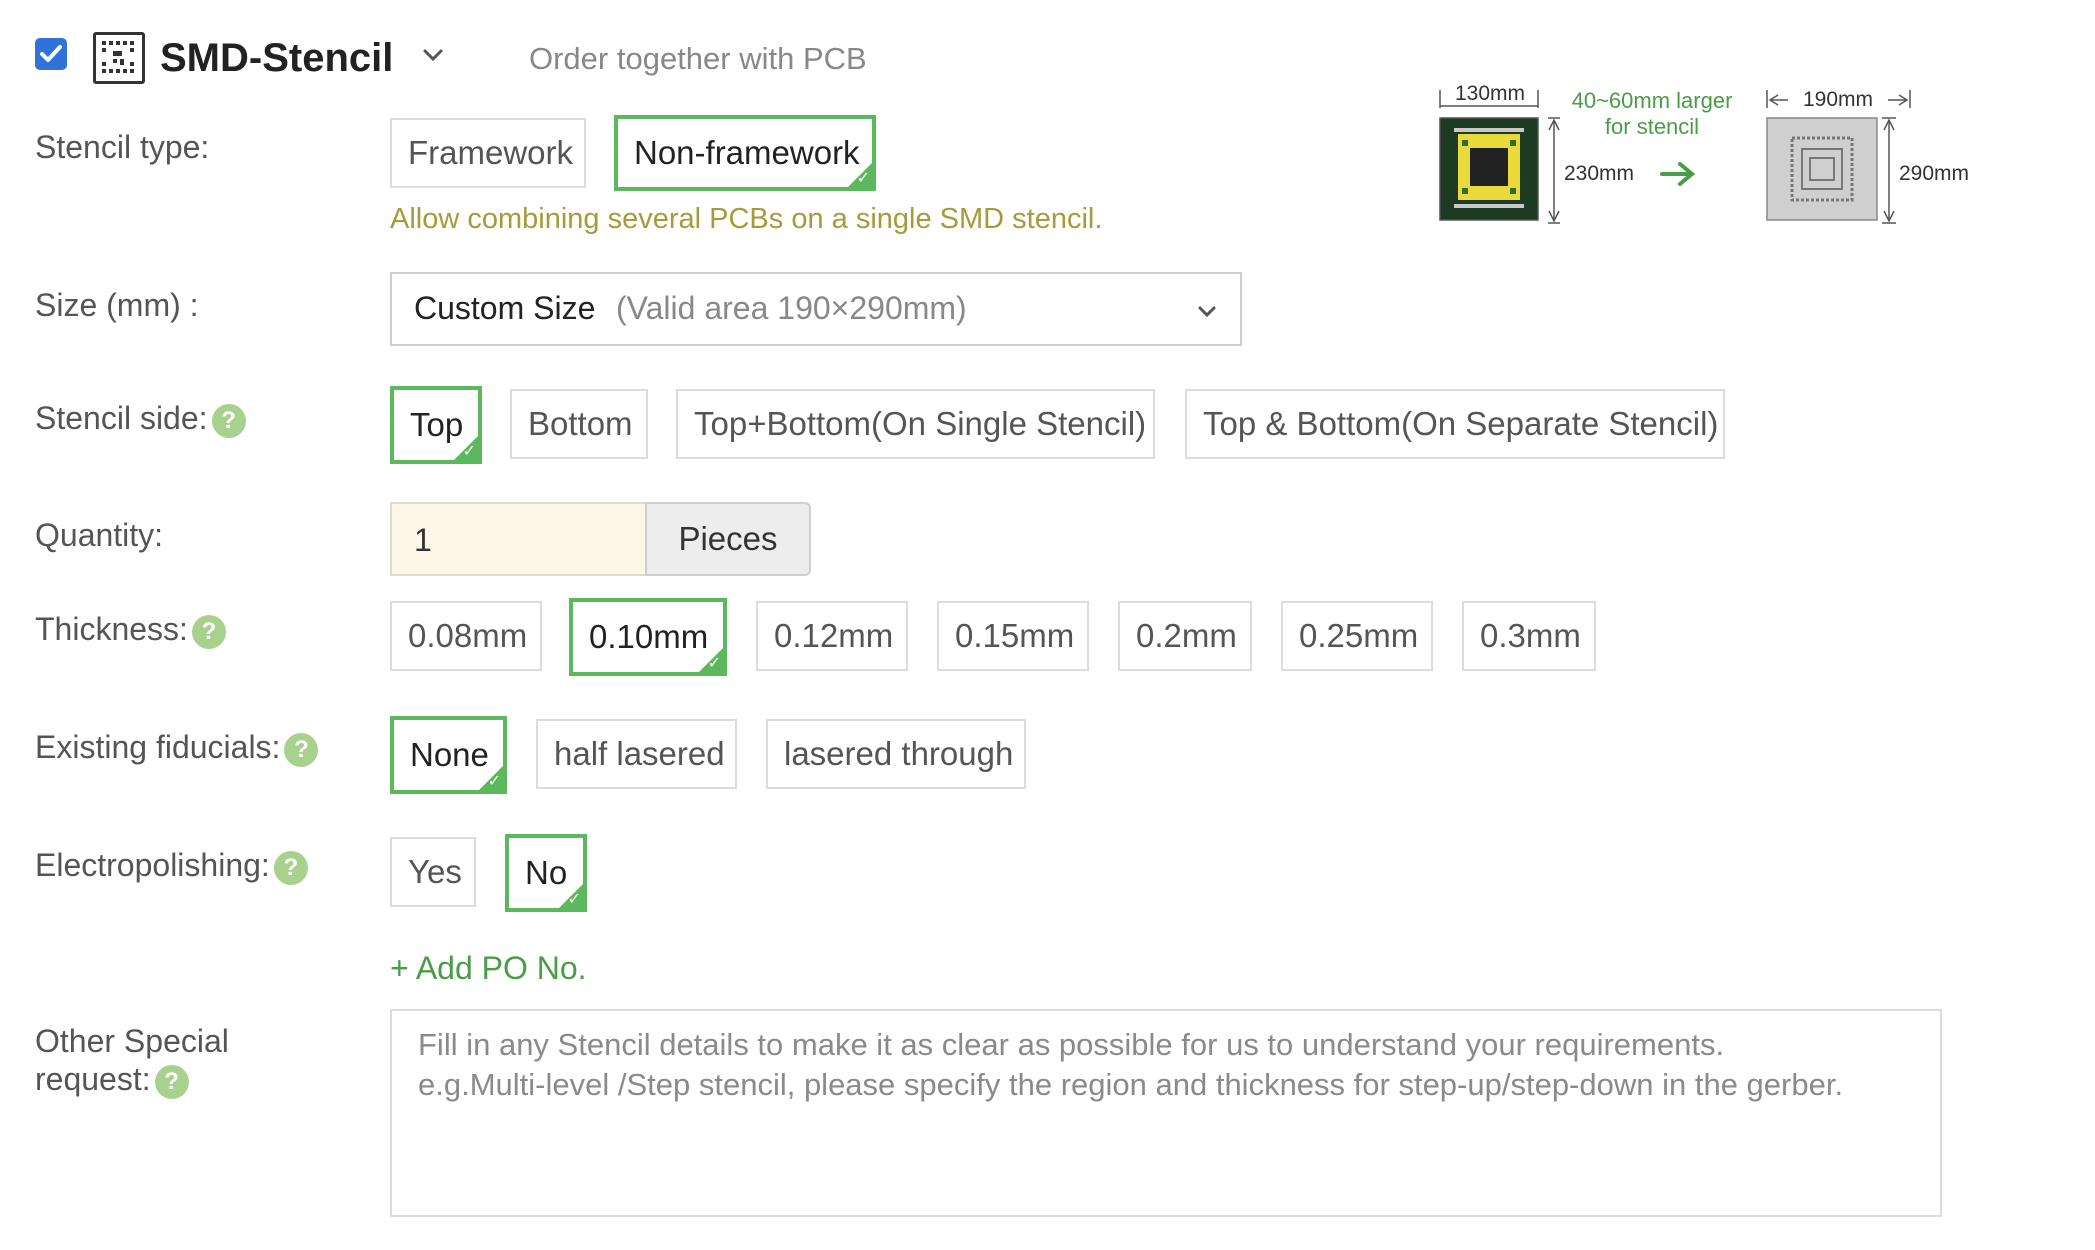 This screenshot has width=2095, height=1250. I want to click on fiducials-label: Existing fiducials:?, so click(177, 747).